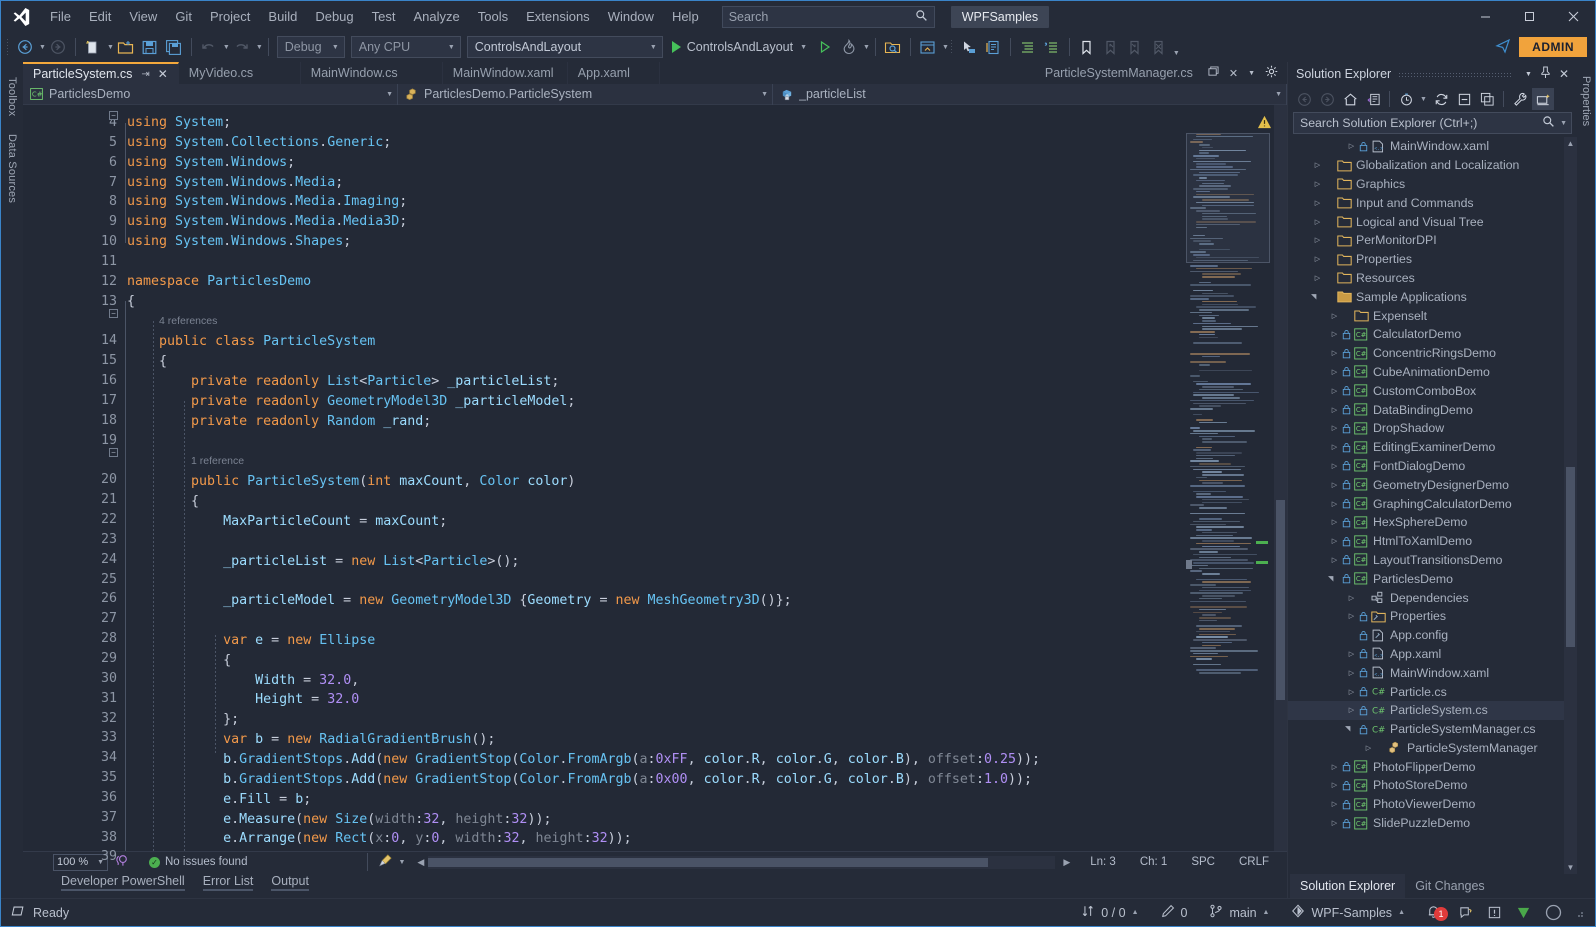 The image size is (1596, 927). I want to click on menu-test: Test, so click(384, 16).